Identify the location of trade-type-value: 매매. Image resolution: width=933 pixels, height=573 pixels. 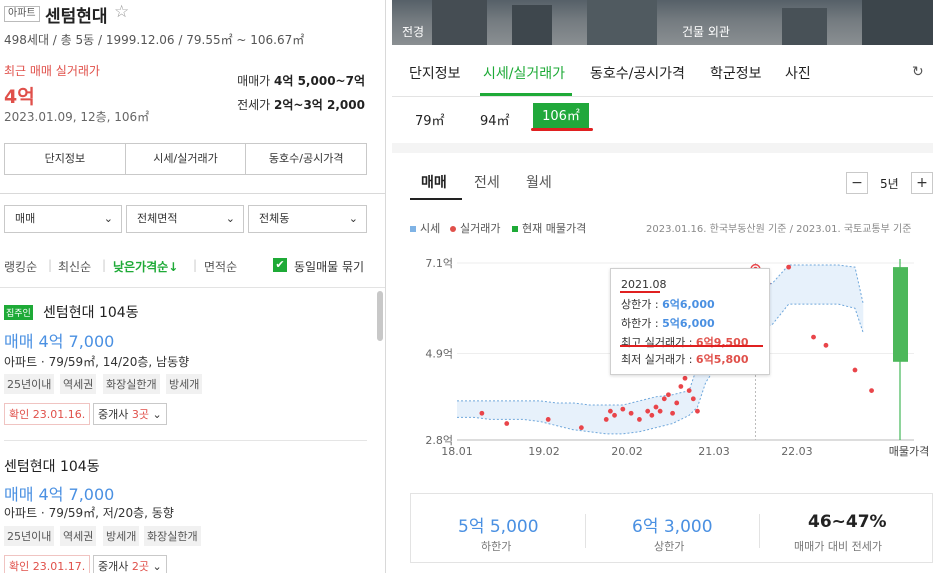
(25, 218).